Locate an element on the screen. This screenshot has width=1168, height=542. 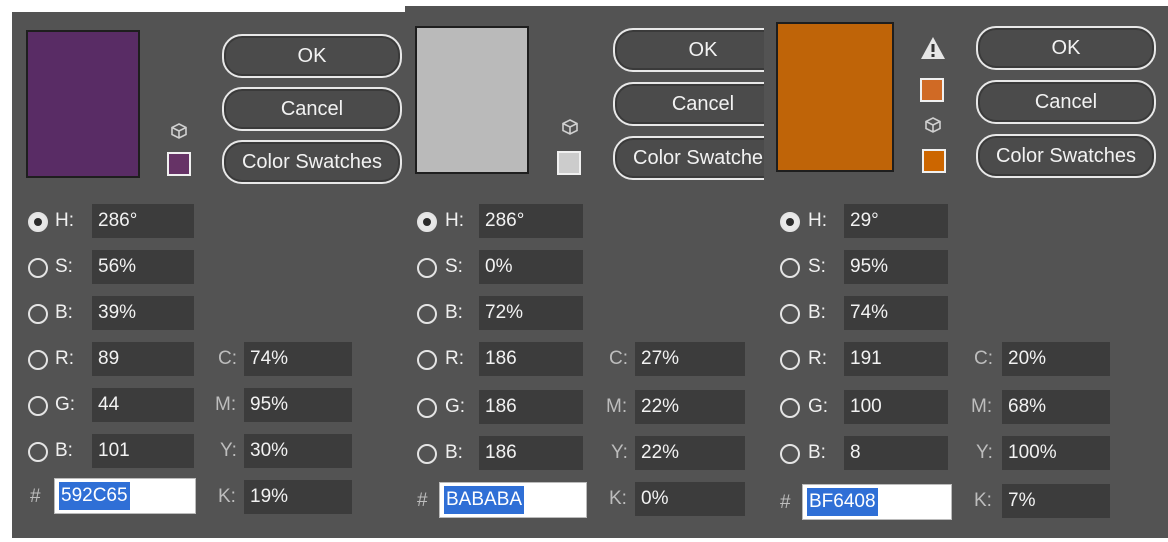
field-y: 100% is located at coordinates (1056, 453).